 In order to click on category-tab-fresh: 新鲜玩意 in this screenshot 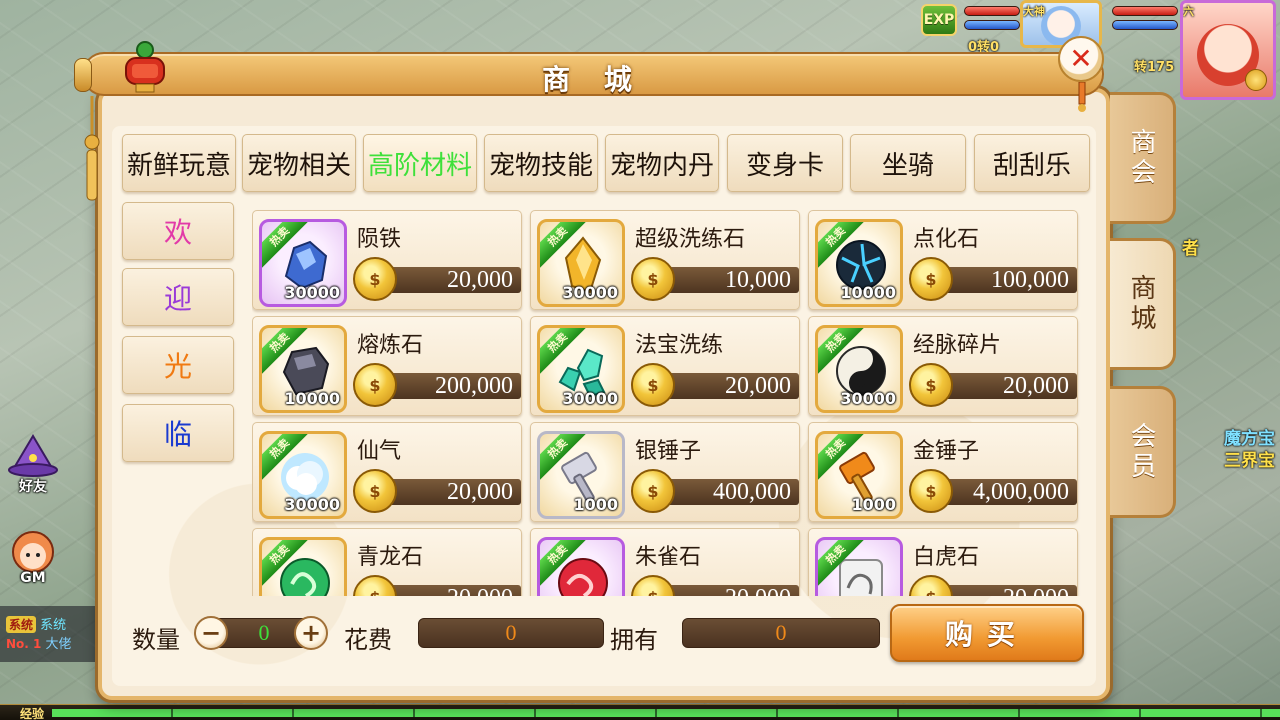, I will do `click(179, 163)`.